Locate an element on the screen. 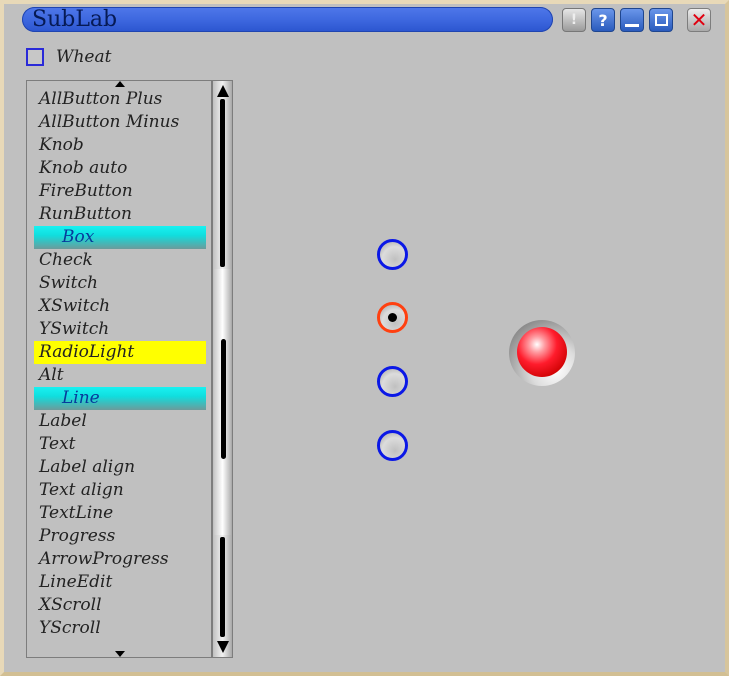 This screenshot has width=729, height=676. list-item: Box is located at coordinates (120, 237).